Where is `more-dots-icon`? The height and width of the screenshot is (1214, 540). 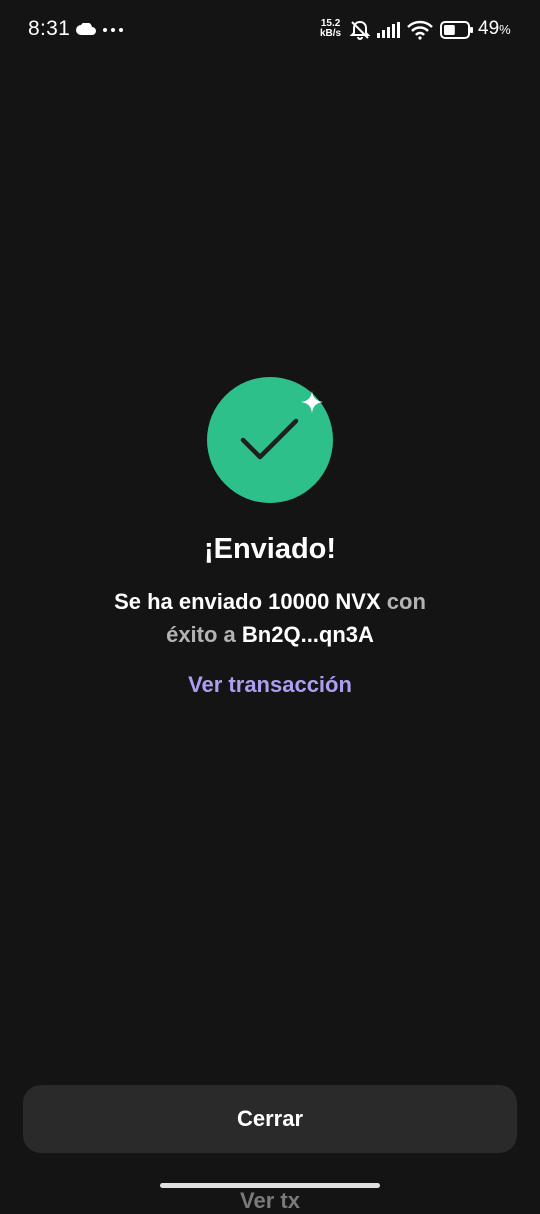
more-dots-icon is located at coordinates (113, 30).